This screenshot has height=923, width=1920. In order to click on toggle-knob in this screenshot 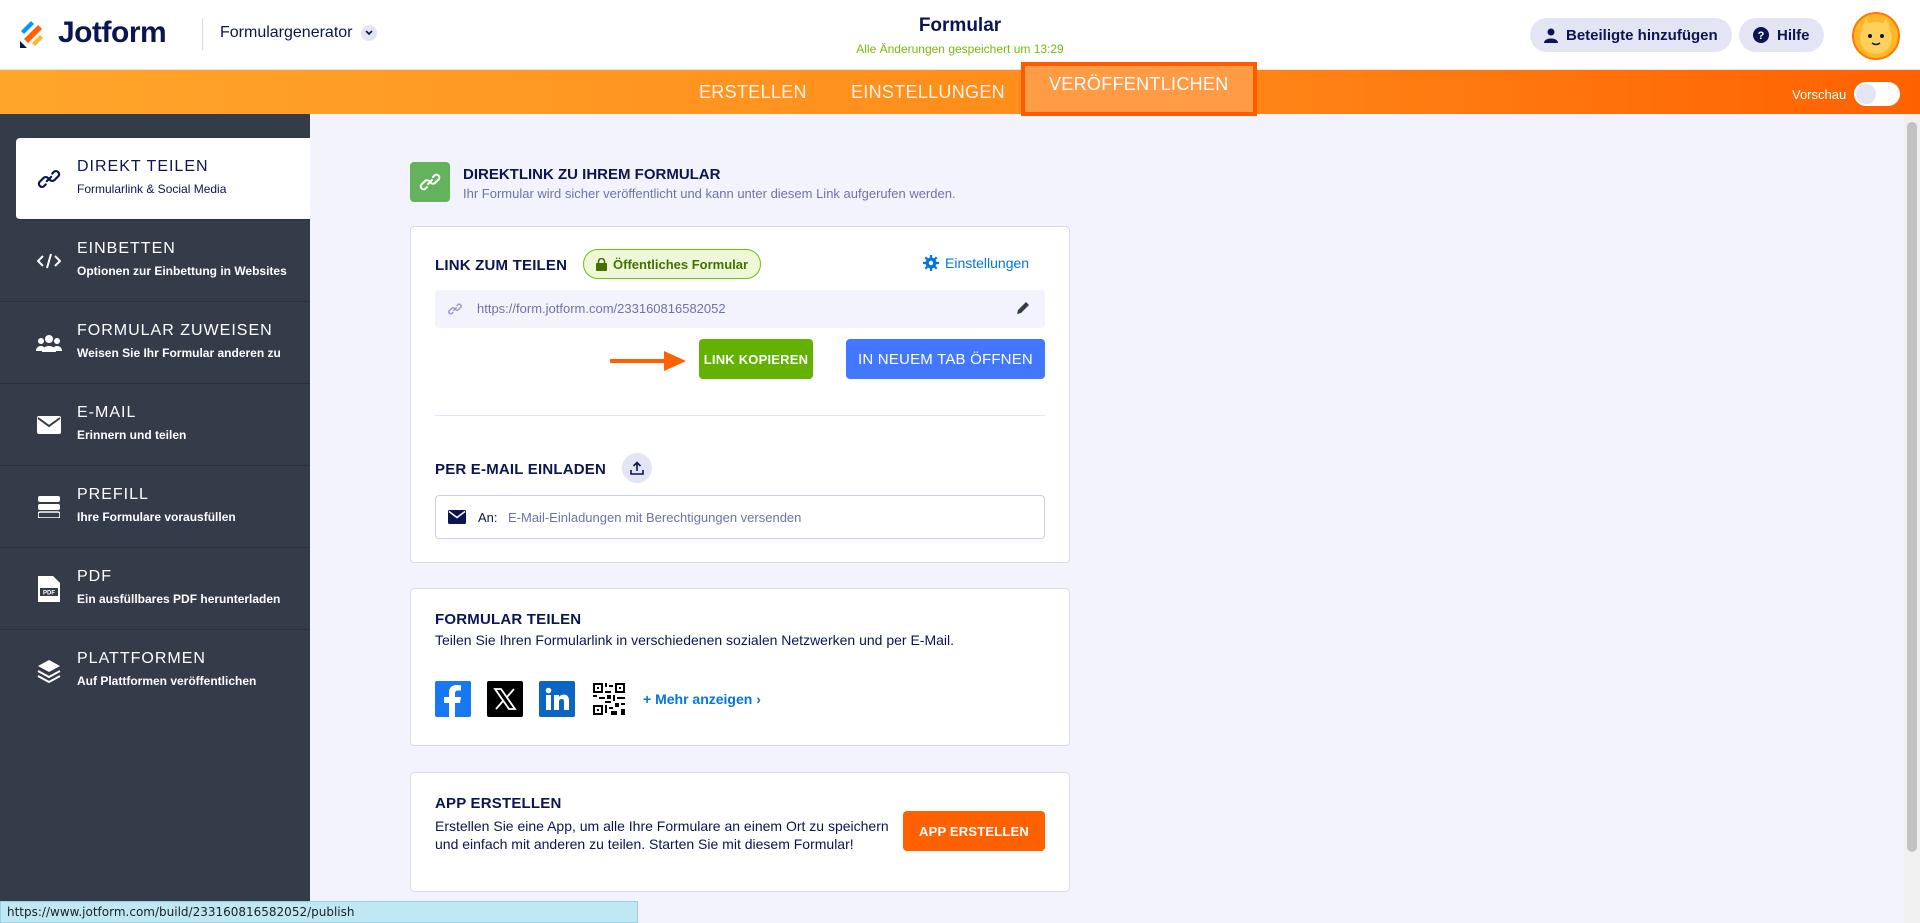, I will do `click(1866, 94)`.